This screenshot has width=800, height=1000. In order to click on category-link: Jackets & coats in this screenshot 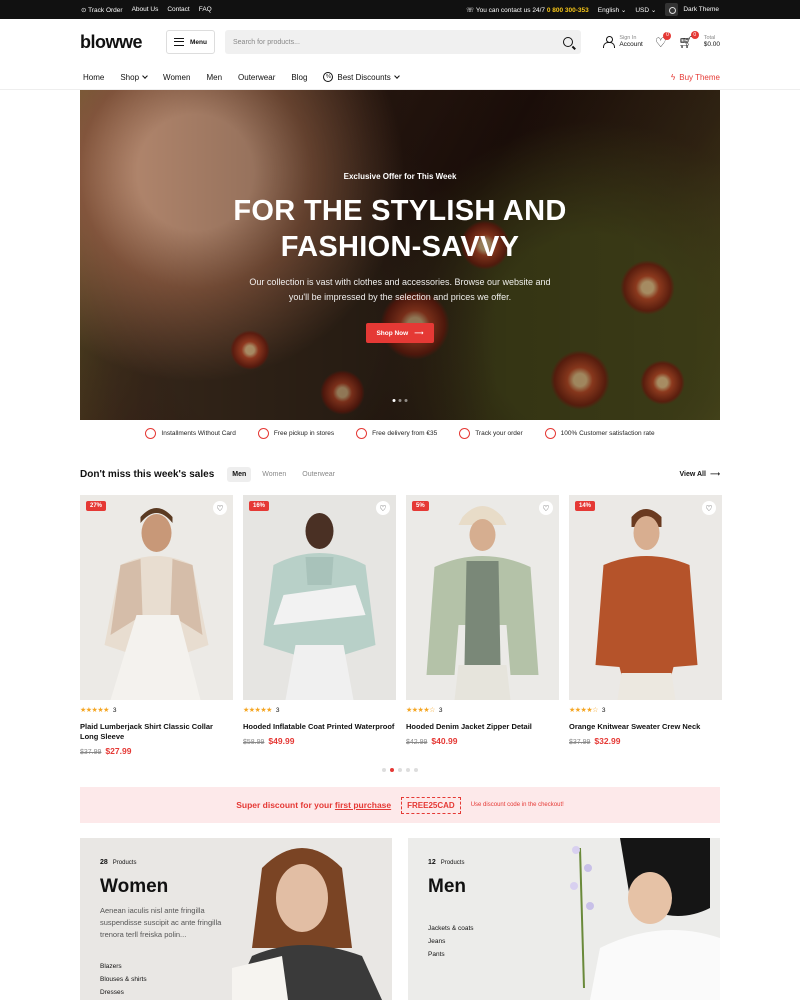, I will do `click(451, 928)`.